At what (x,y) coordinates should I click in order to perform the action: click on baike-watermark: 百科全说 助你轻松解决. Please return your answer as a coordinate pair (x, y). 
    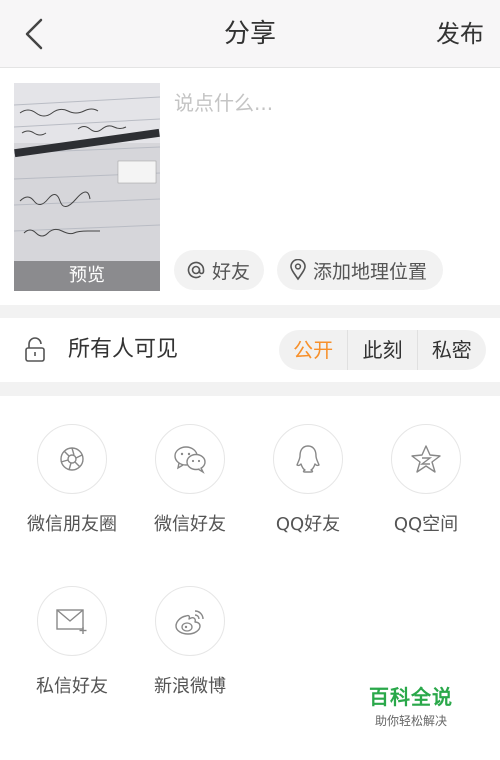
    Looking at the image, I should click on (411, 710).